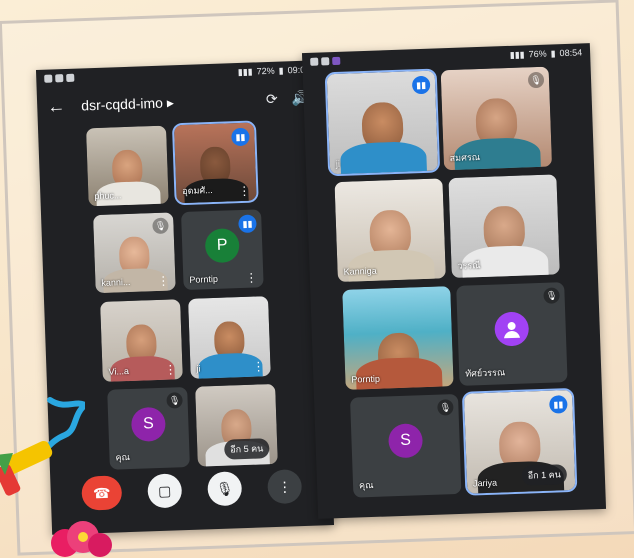 The height and width of the screenshot is (558, 634). I want to click on battery-level: 72%, so click(265, 71).